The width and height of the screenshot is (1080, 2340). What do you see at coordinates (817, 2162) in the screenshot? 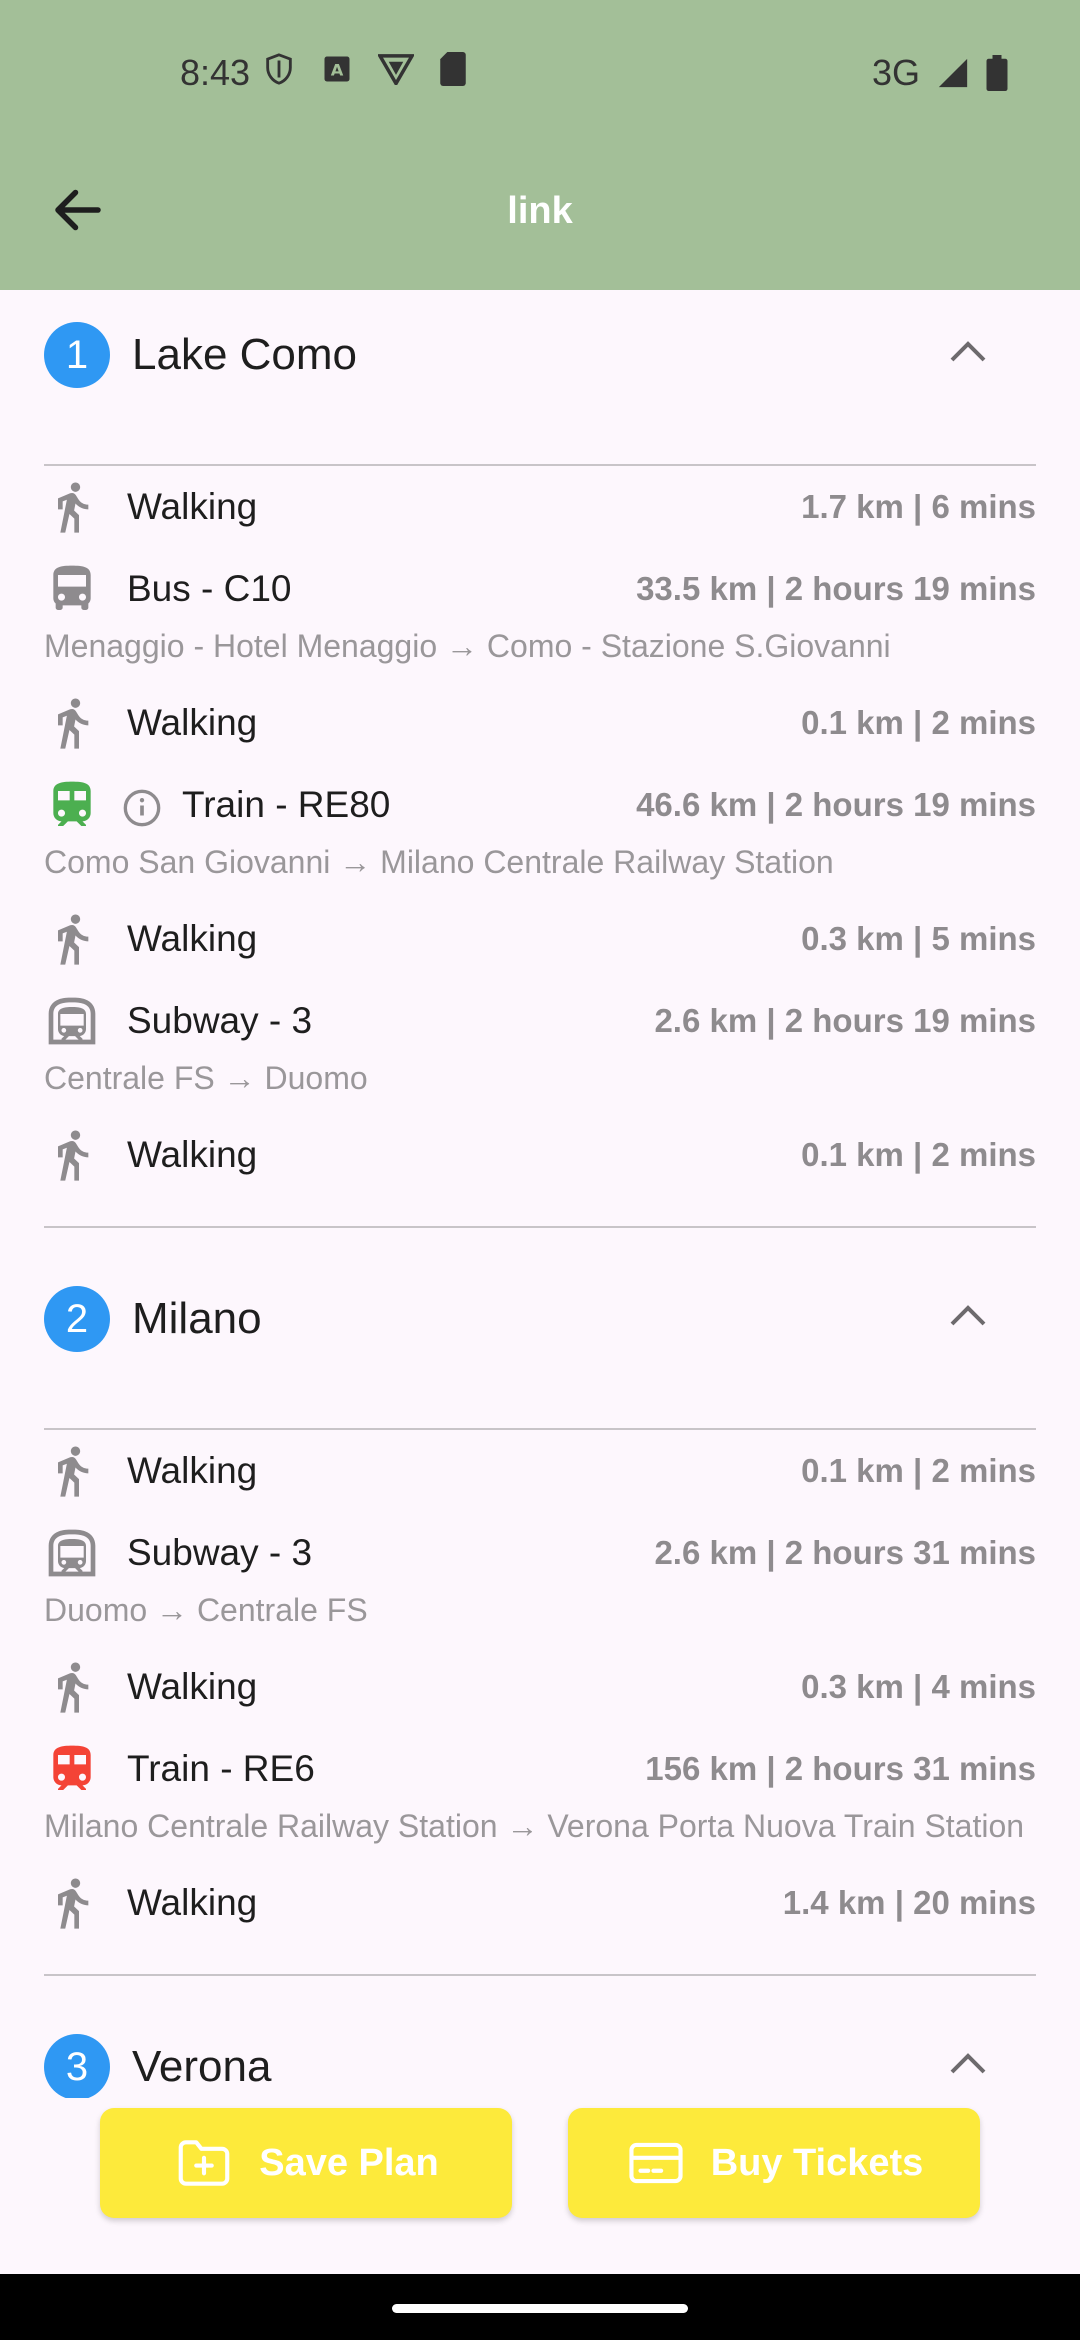
I see `buy-tickets-label: Buy Tickets` at bounding box center [817, 2162].